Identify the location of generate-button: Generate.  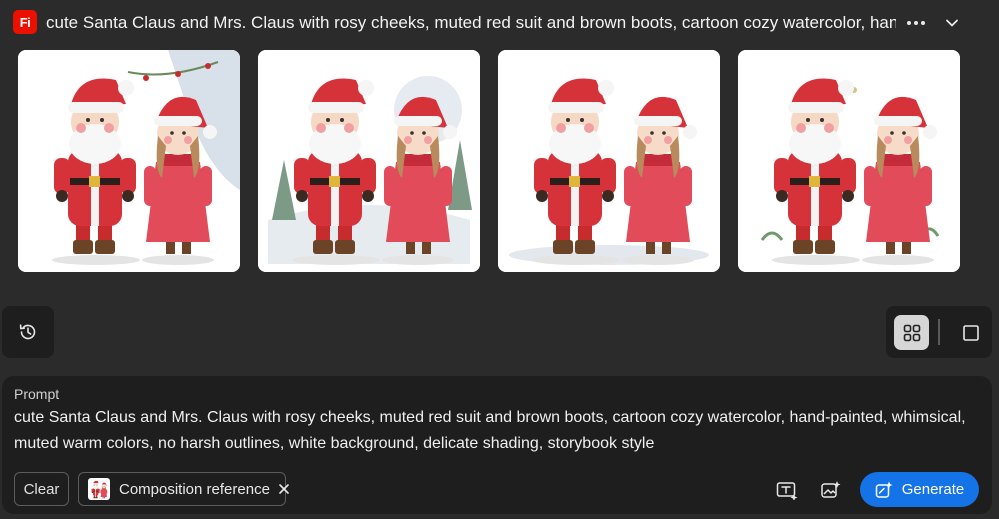
(919, 489).